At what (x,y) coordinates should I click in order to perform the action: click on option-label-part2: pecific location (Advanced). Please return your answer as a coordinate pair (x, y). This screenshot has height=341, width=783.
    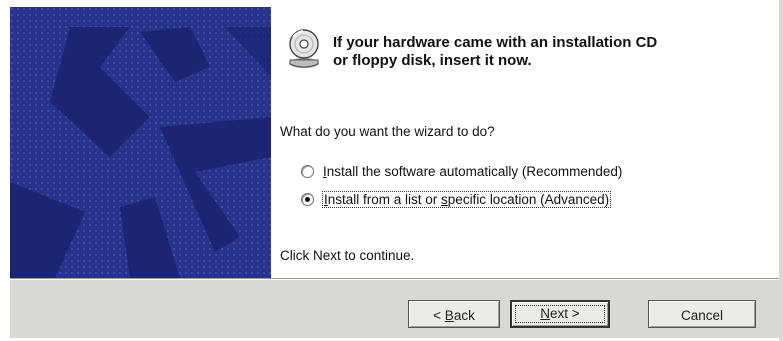
    Looking at the image, I should click on (528, 199).